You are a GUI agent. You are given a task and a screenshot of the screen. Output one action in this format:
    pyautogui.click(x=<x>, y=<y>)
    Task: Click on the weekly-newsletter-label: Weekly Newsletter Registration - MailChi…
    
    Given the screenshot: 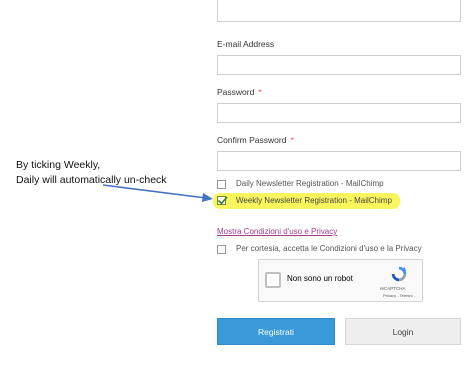 What is the action you would take?
    pyautogui.click(x=314, y=200)
    